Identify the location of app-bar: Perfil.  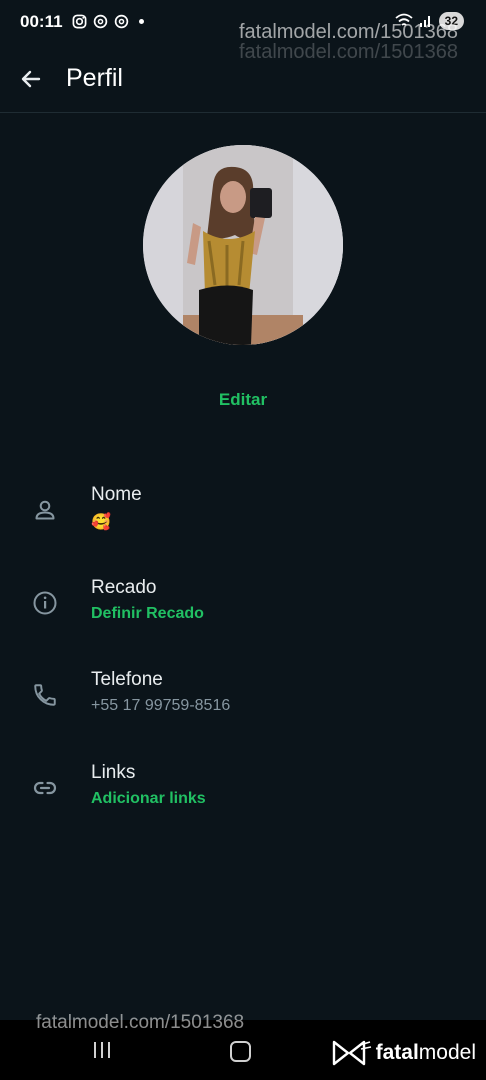
(243, 79).